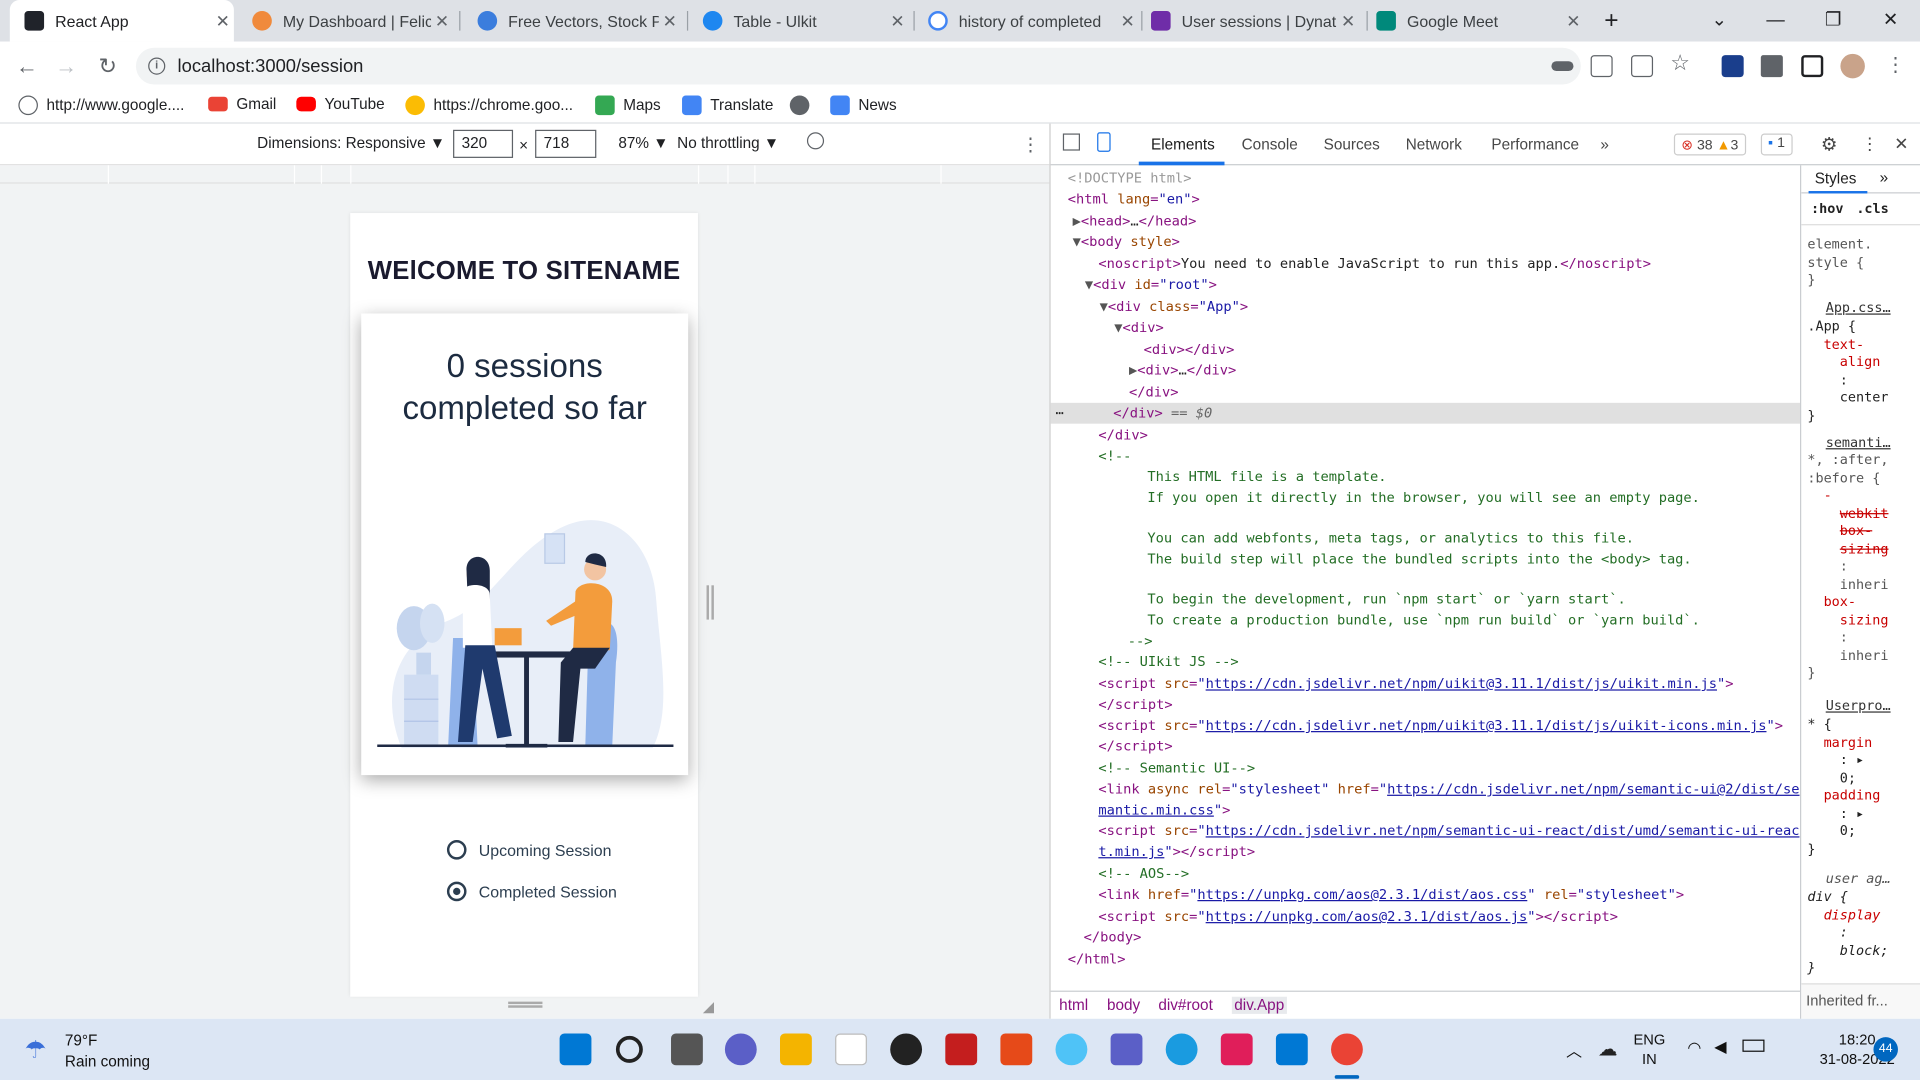 This screenshot has width=1920, height=1080. Describe the element at coordinates (1425, 661) in the screenshot. I see `dom-line: <!-- UIkit JS -->` at that location.